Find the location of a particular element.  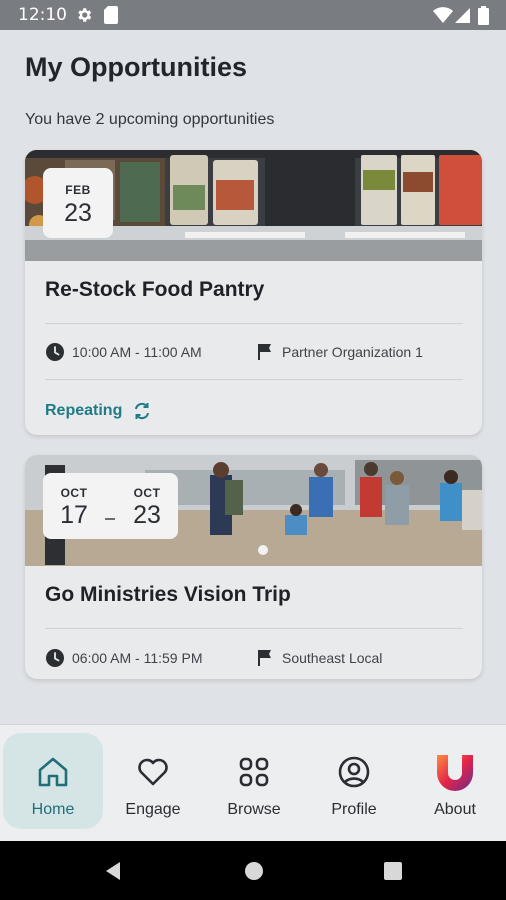

sd-card-icon is located at coordinates (111, 15).